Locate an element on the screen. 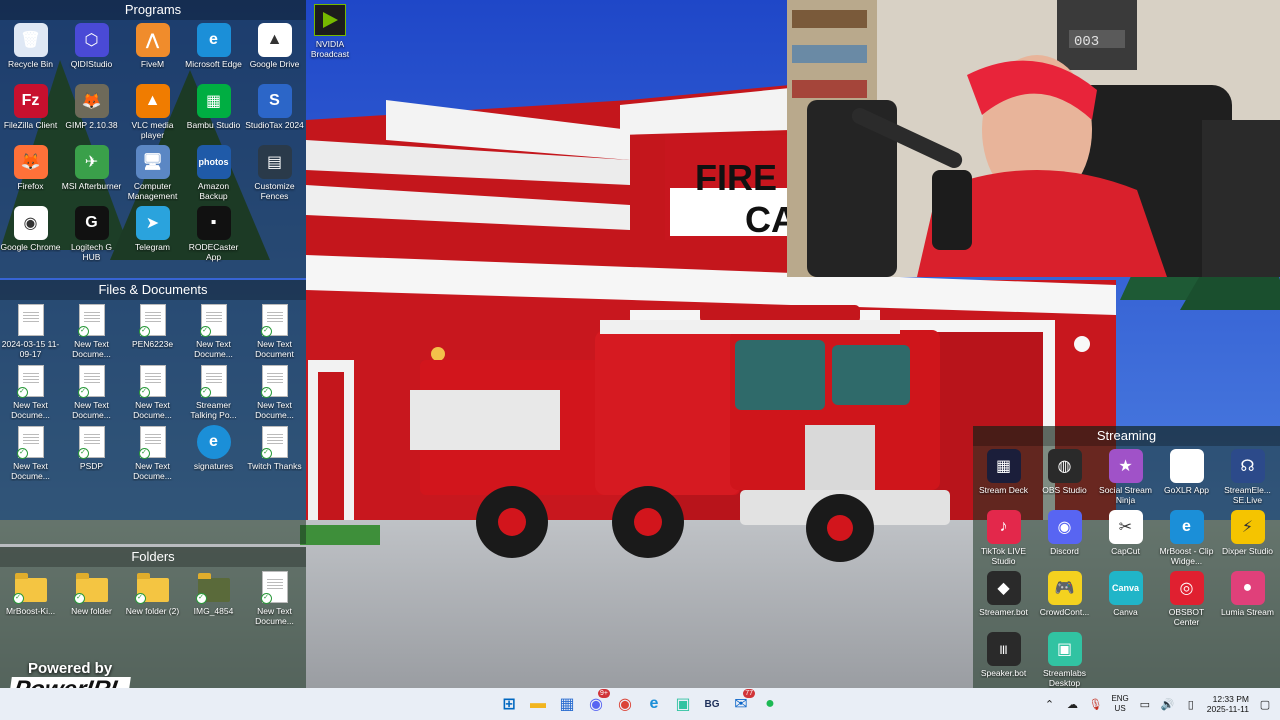  desktop-item: ● Lumia Stream is located at coordinates (1247, 598).